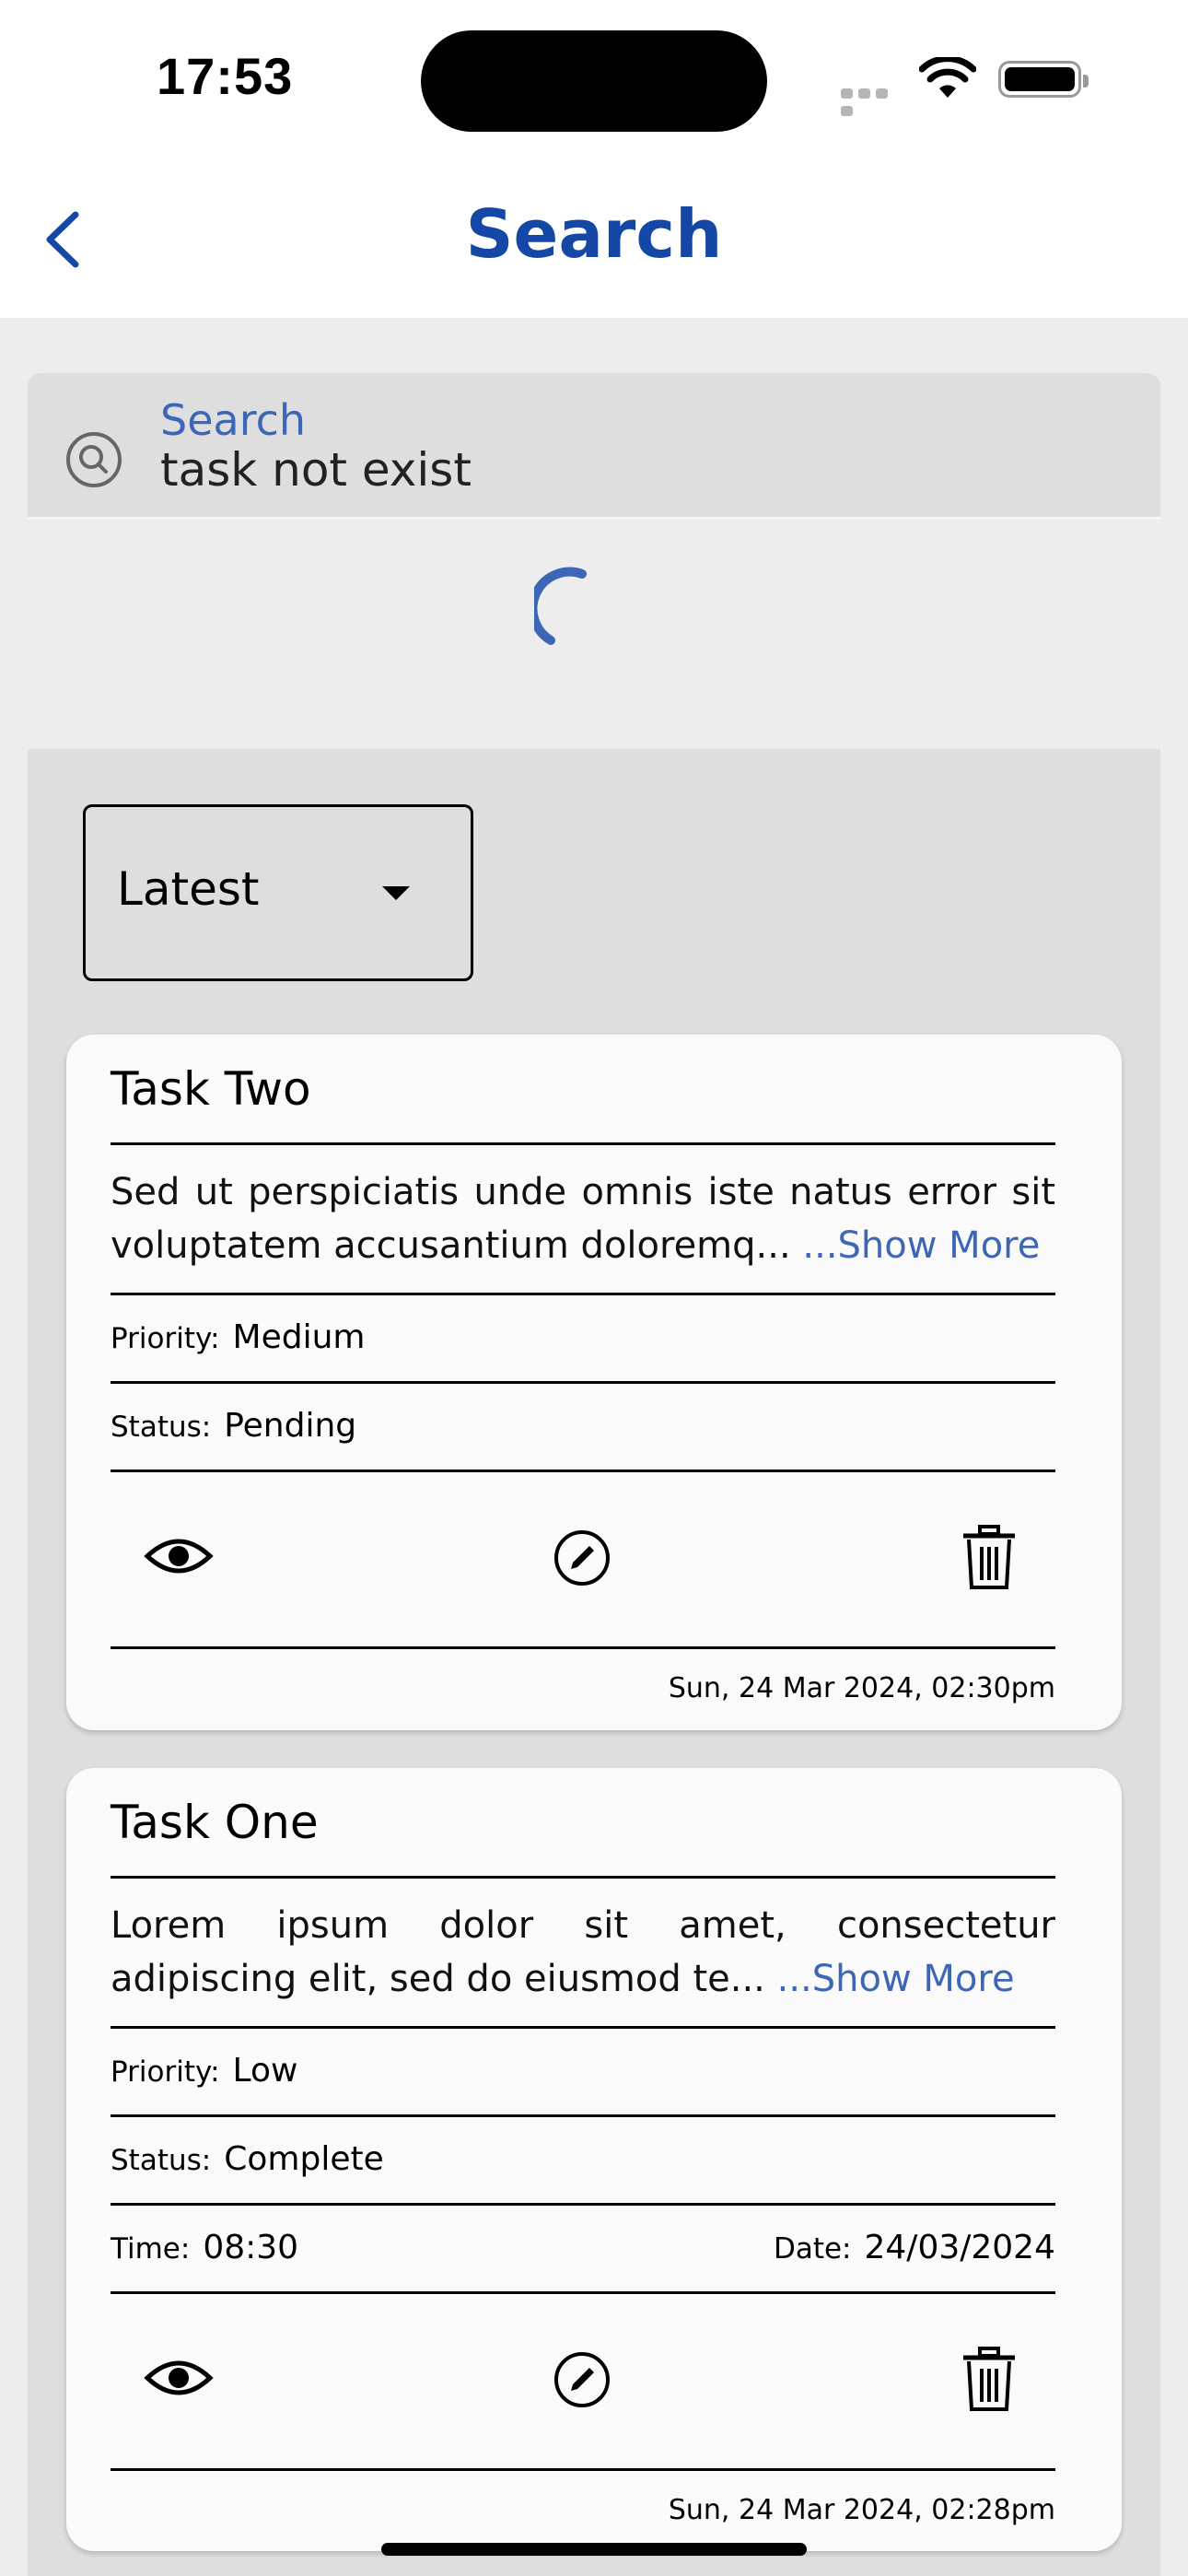  What do you see at coordinates (316, 470) in the screenshot?
I see `search-field-value: task not exist` at bounding box center [316, 470].